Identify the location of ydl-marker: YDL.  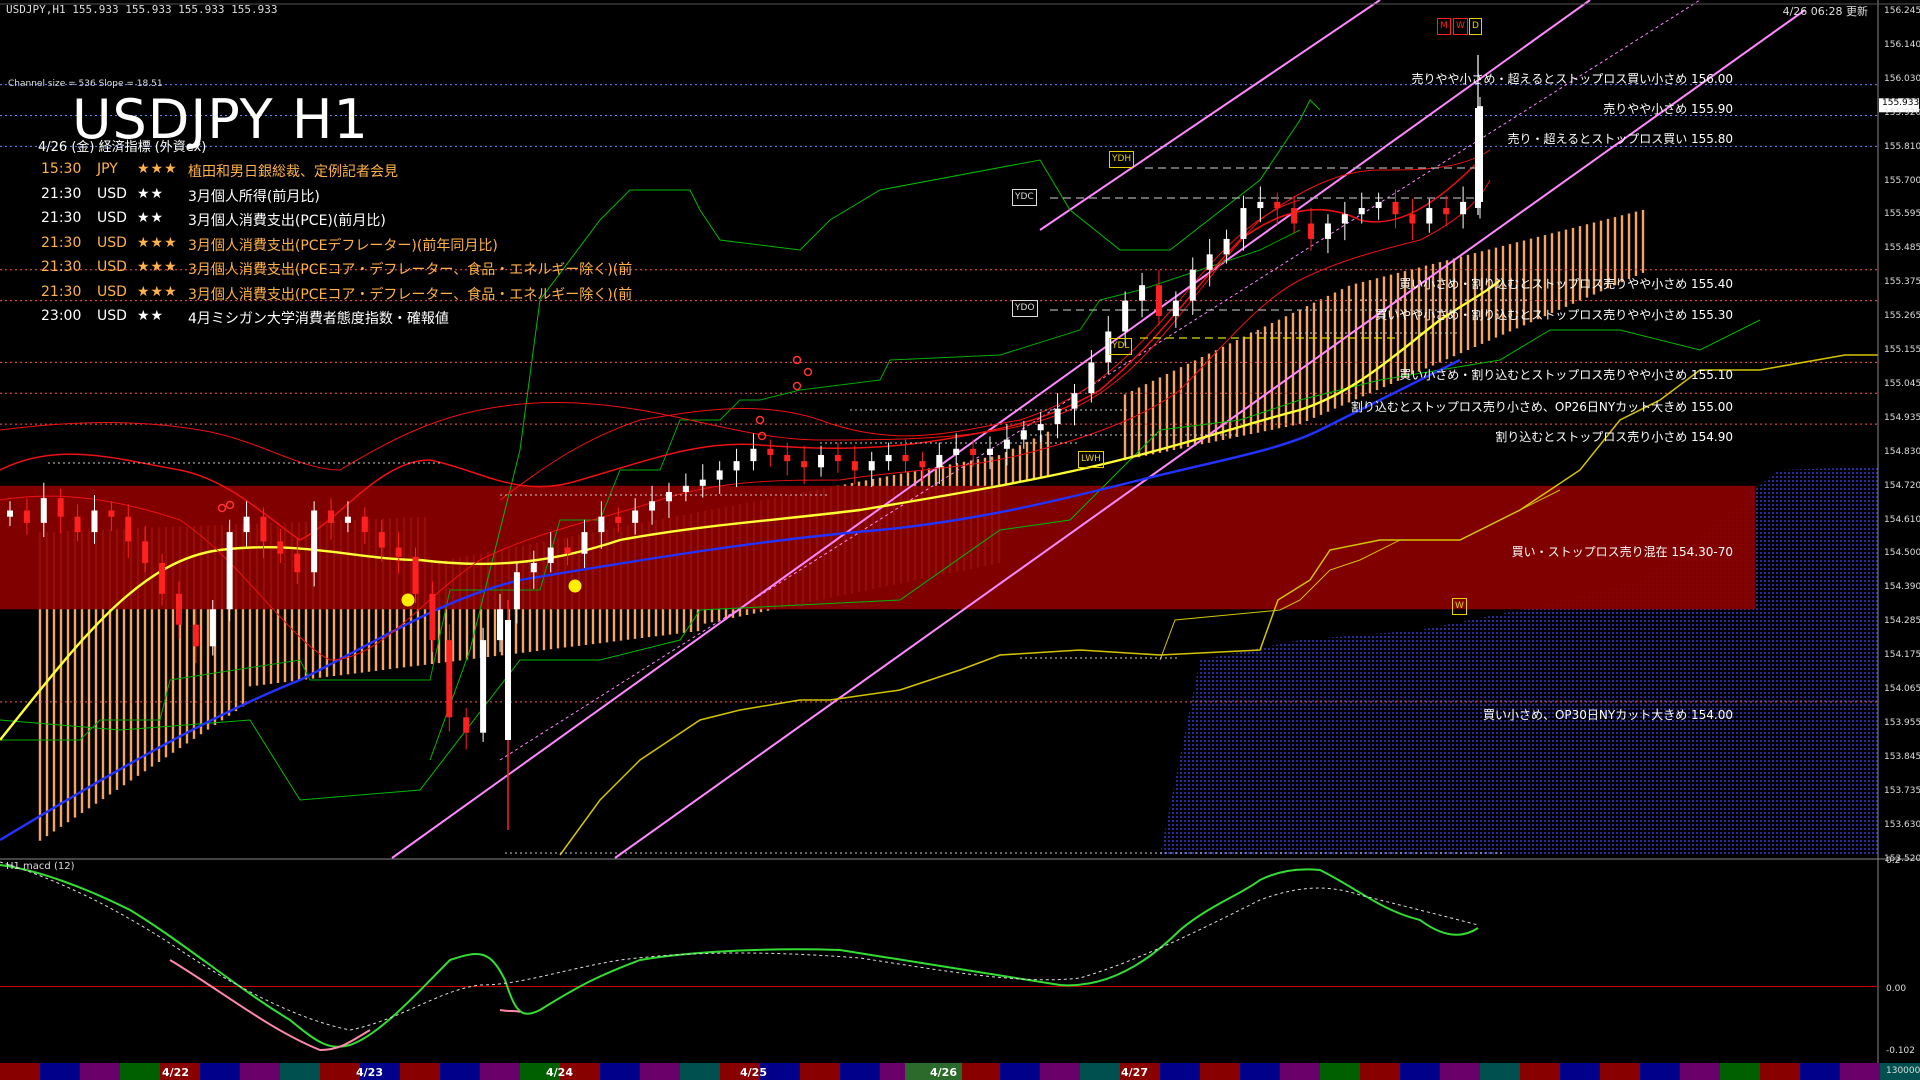
(1121, 346).